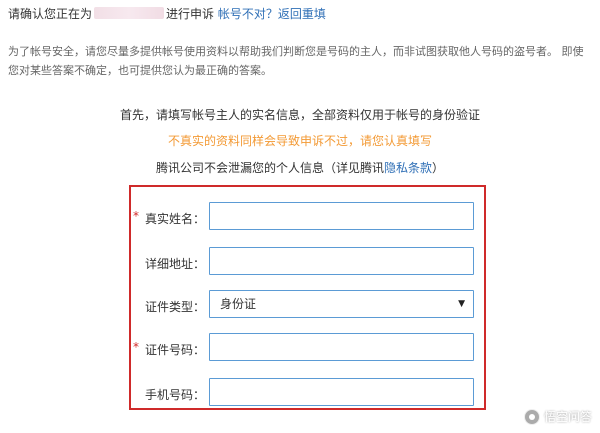  I want to click on watermark-logo-icon, so click(531, 416).